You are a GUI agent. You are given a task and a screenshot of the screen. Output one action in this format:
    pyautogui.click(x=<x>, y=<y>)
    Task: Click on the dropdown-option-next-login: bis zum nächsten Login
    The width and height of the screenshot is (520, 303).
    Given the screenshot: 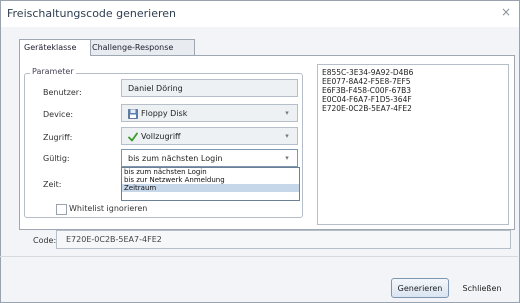 What is the action you would take?
    pyautogui.click(x=210, y=172)
    